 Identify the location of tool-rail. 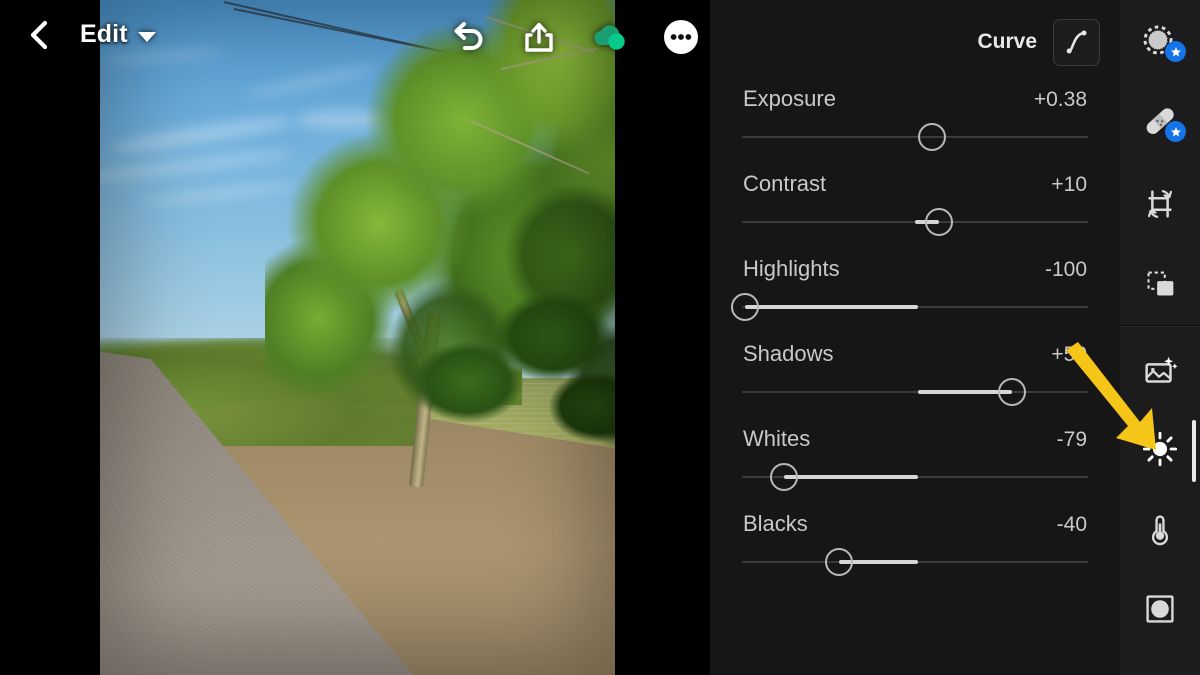
(1160, 337).